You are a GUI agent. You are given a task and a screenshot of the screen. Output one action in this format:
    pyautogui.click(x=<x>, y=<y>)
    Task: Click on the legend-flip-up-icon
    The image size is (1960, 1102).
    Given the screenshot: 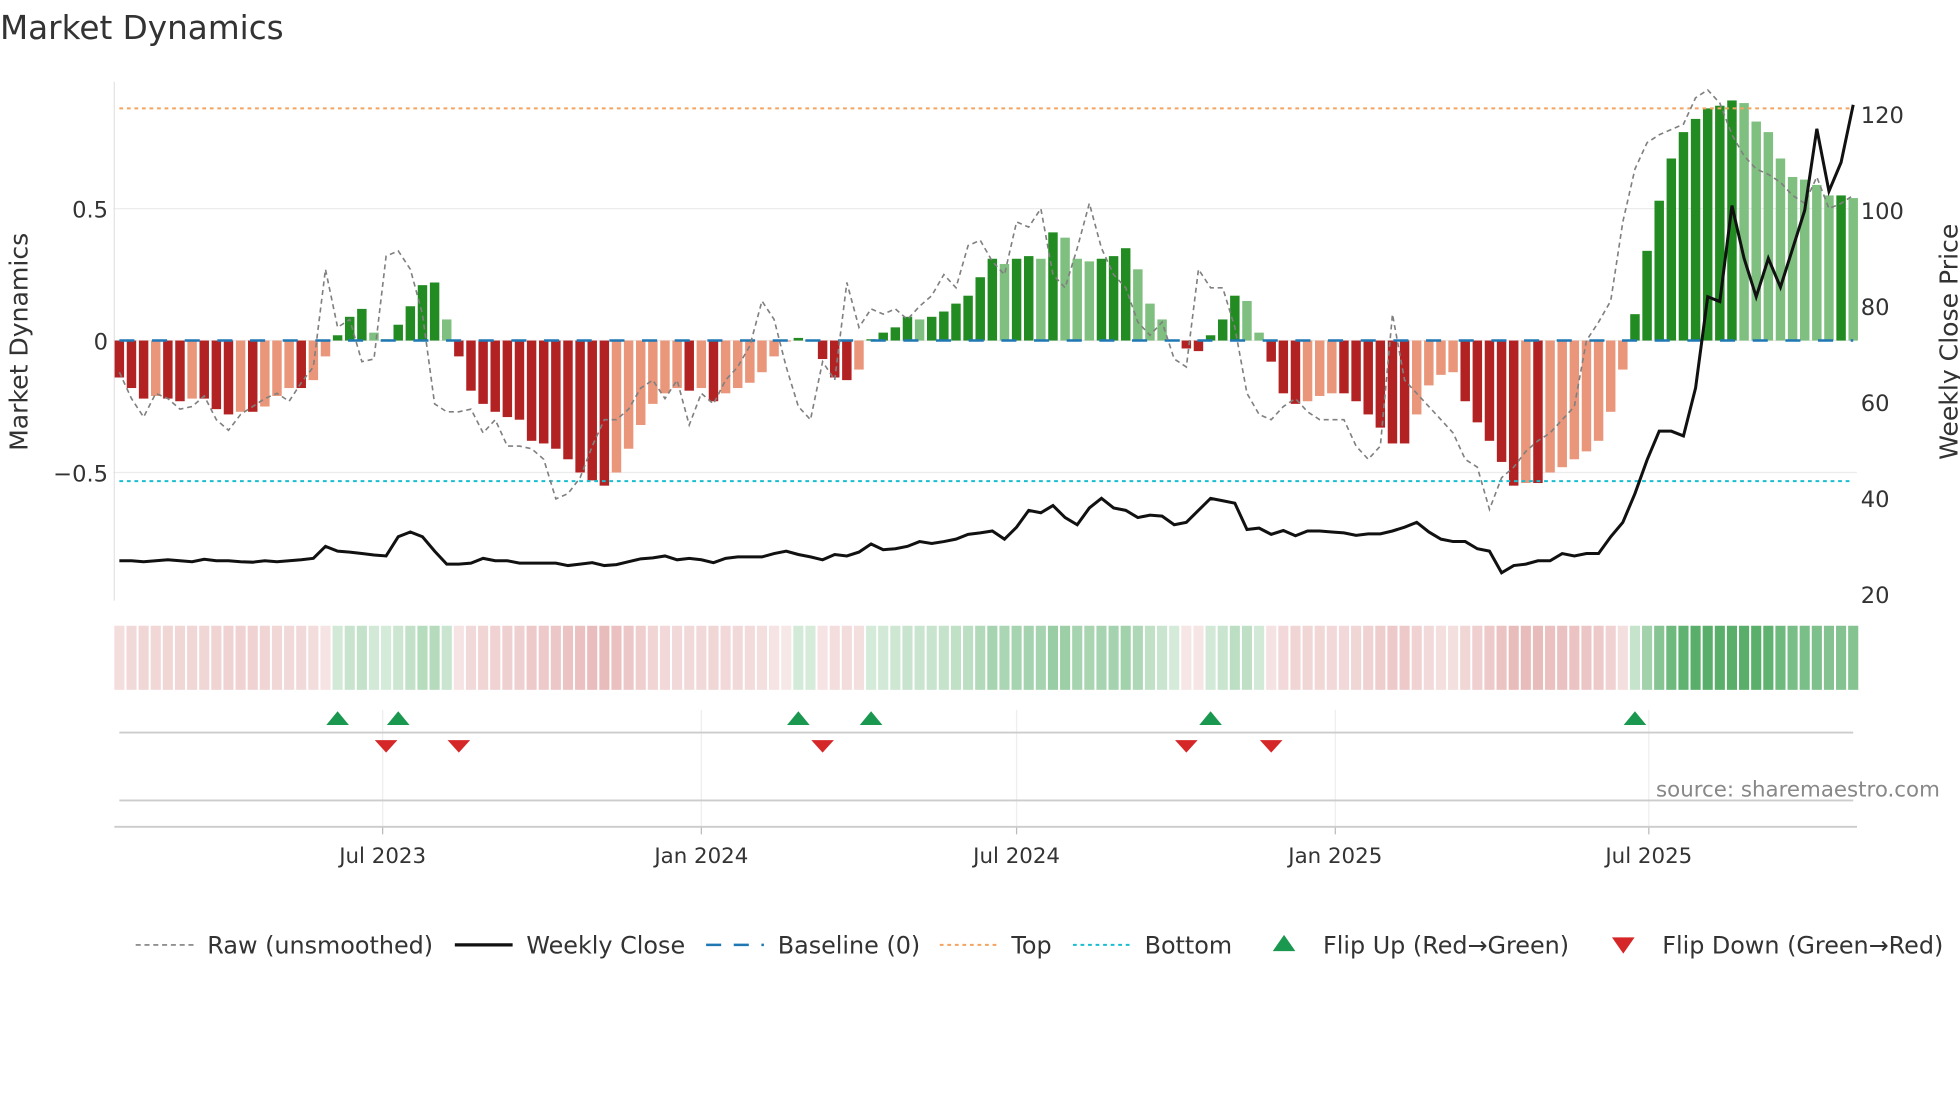 What is the action you would take?
    pyautogui.click(x=1284, y=943)
    